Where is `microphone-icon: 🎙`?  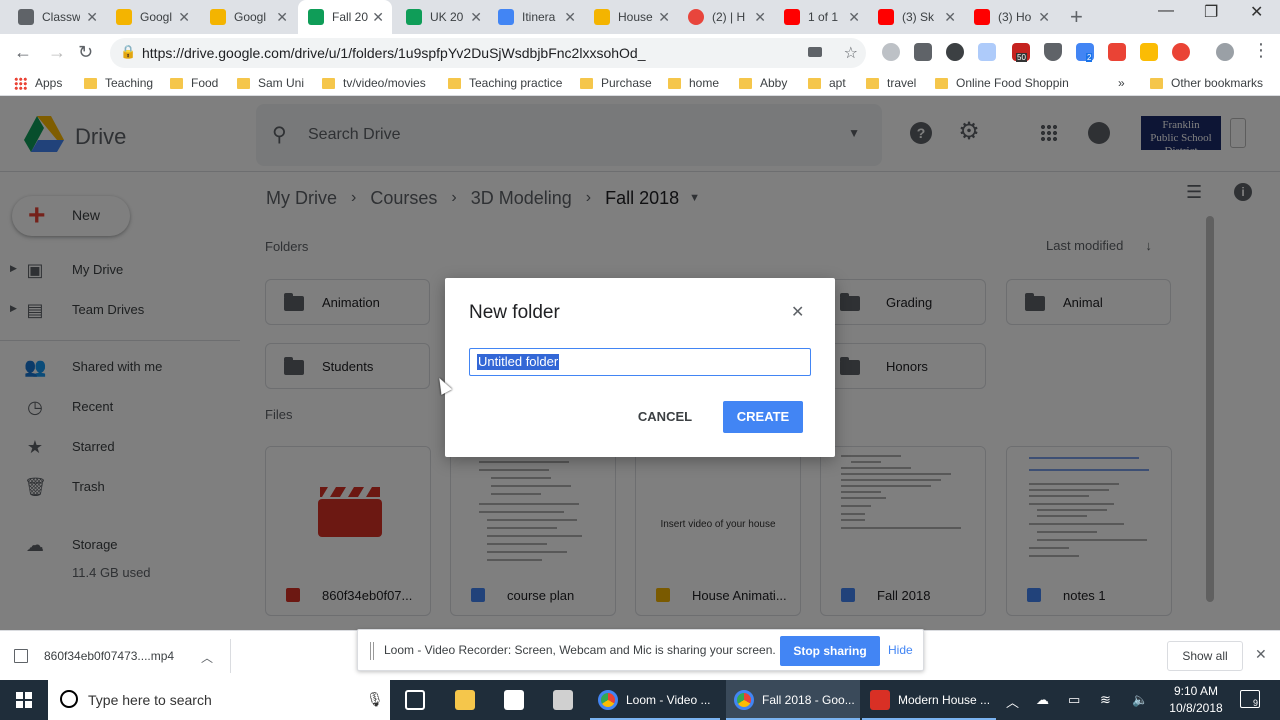
microphone-icon: 🎙 is located at coordinates (375, 699).